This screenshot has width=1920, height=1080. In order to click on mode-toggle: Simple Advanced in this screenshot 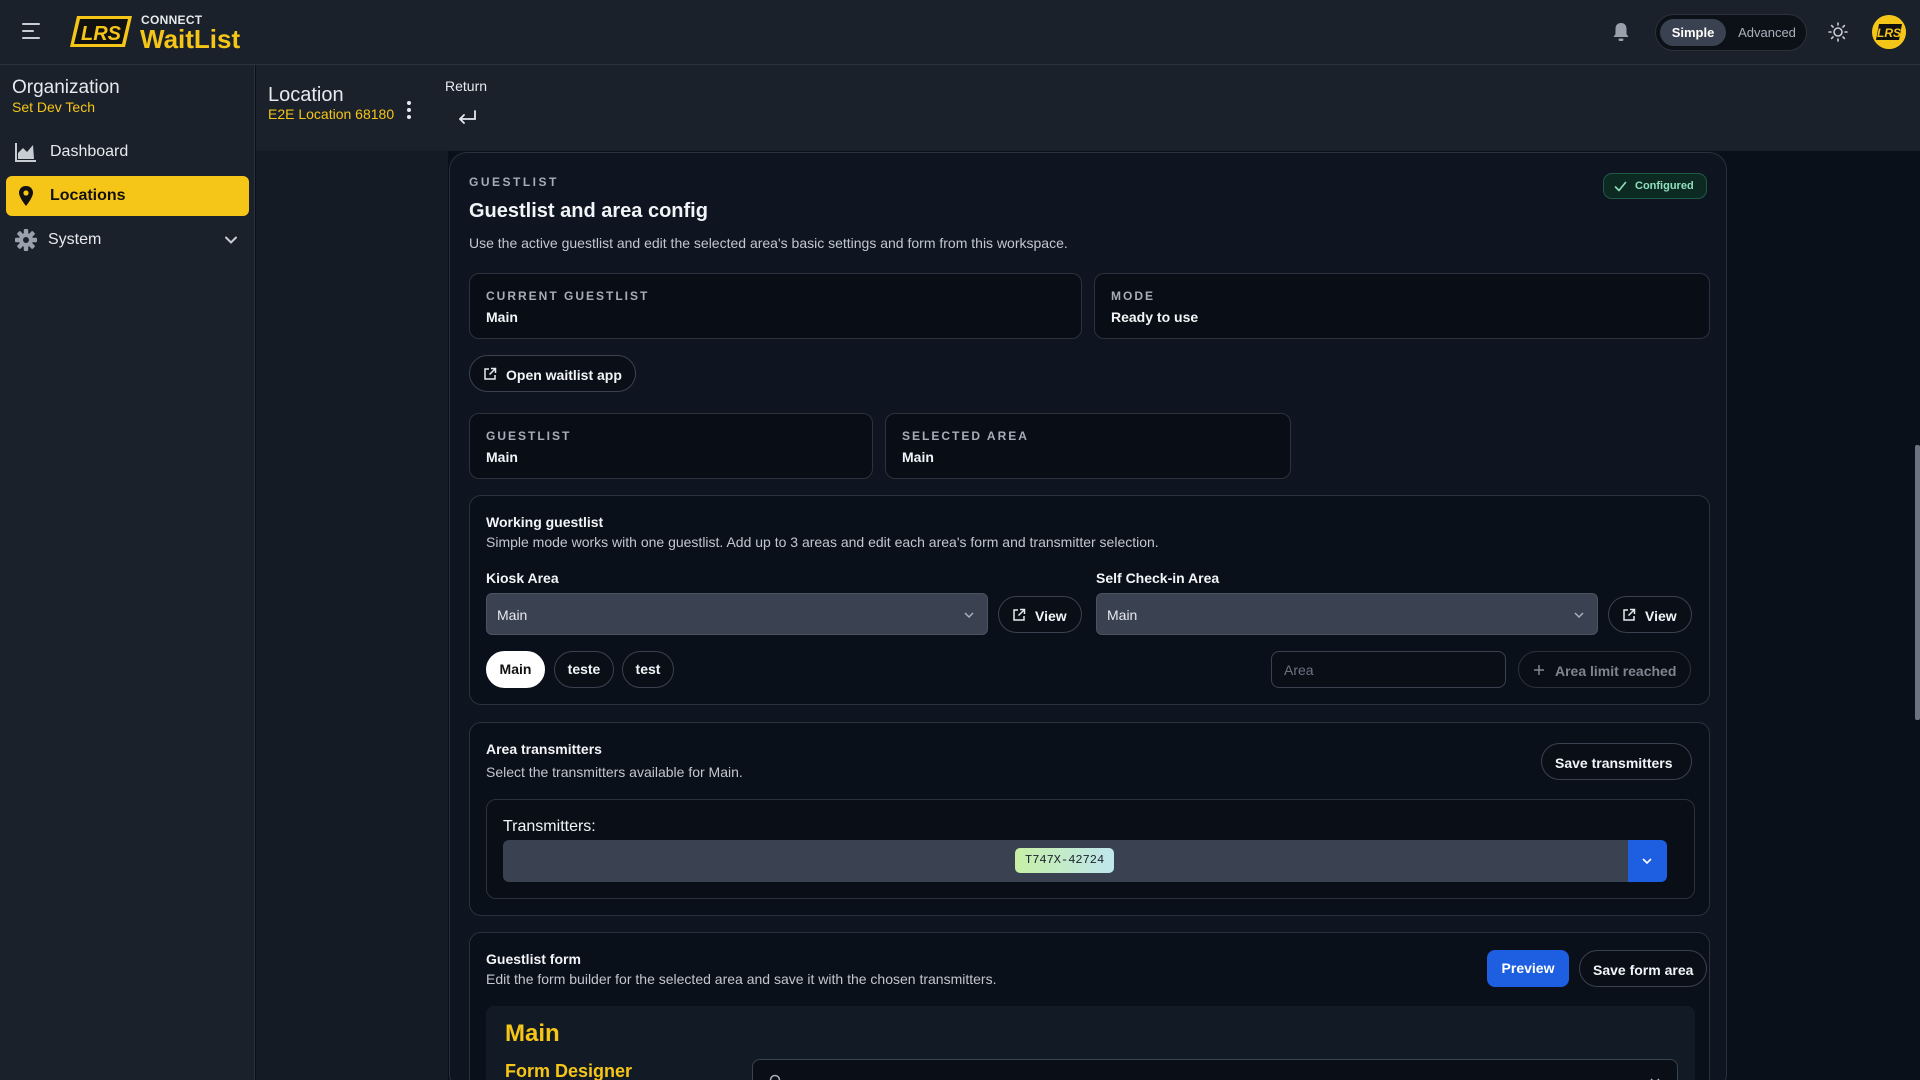, I will do `click(1731, 32)`.